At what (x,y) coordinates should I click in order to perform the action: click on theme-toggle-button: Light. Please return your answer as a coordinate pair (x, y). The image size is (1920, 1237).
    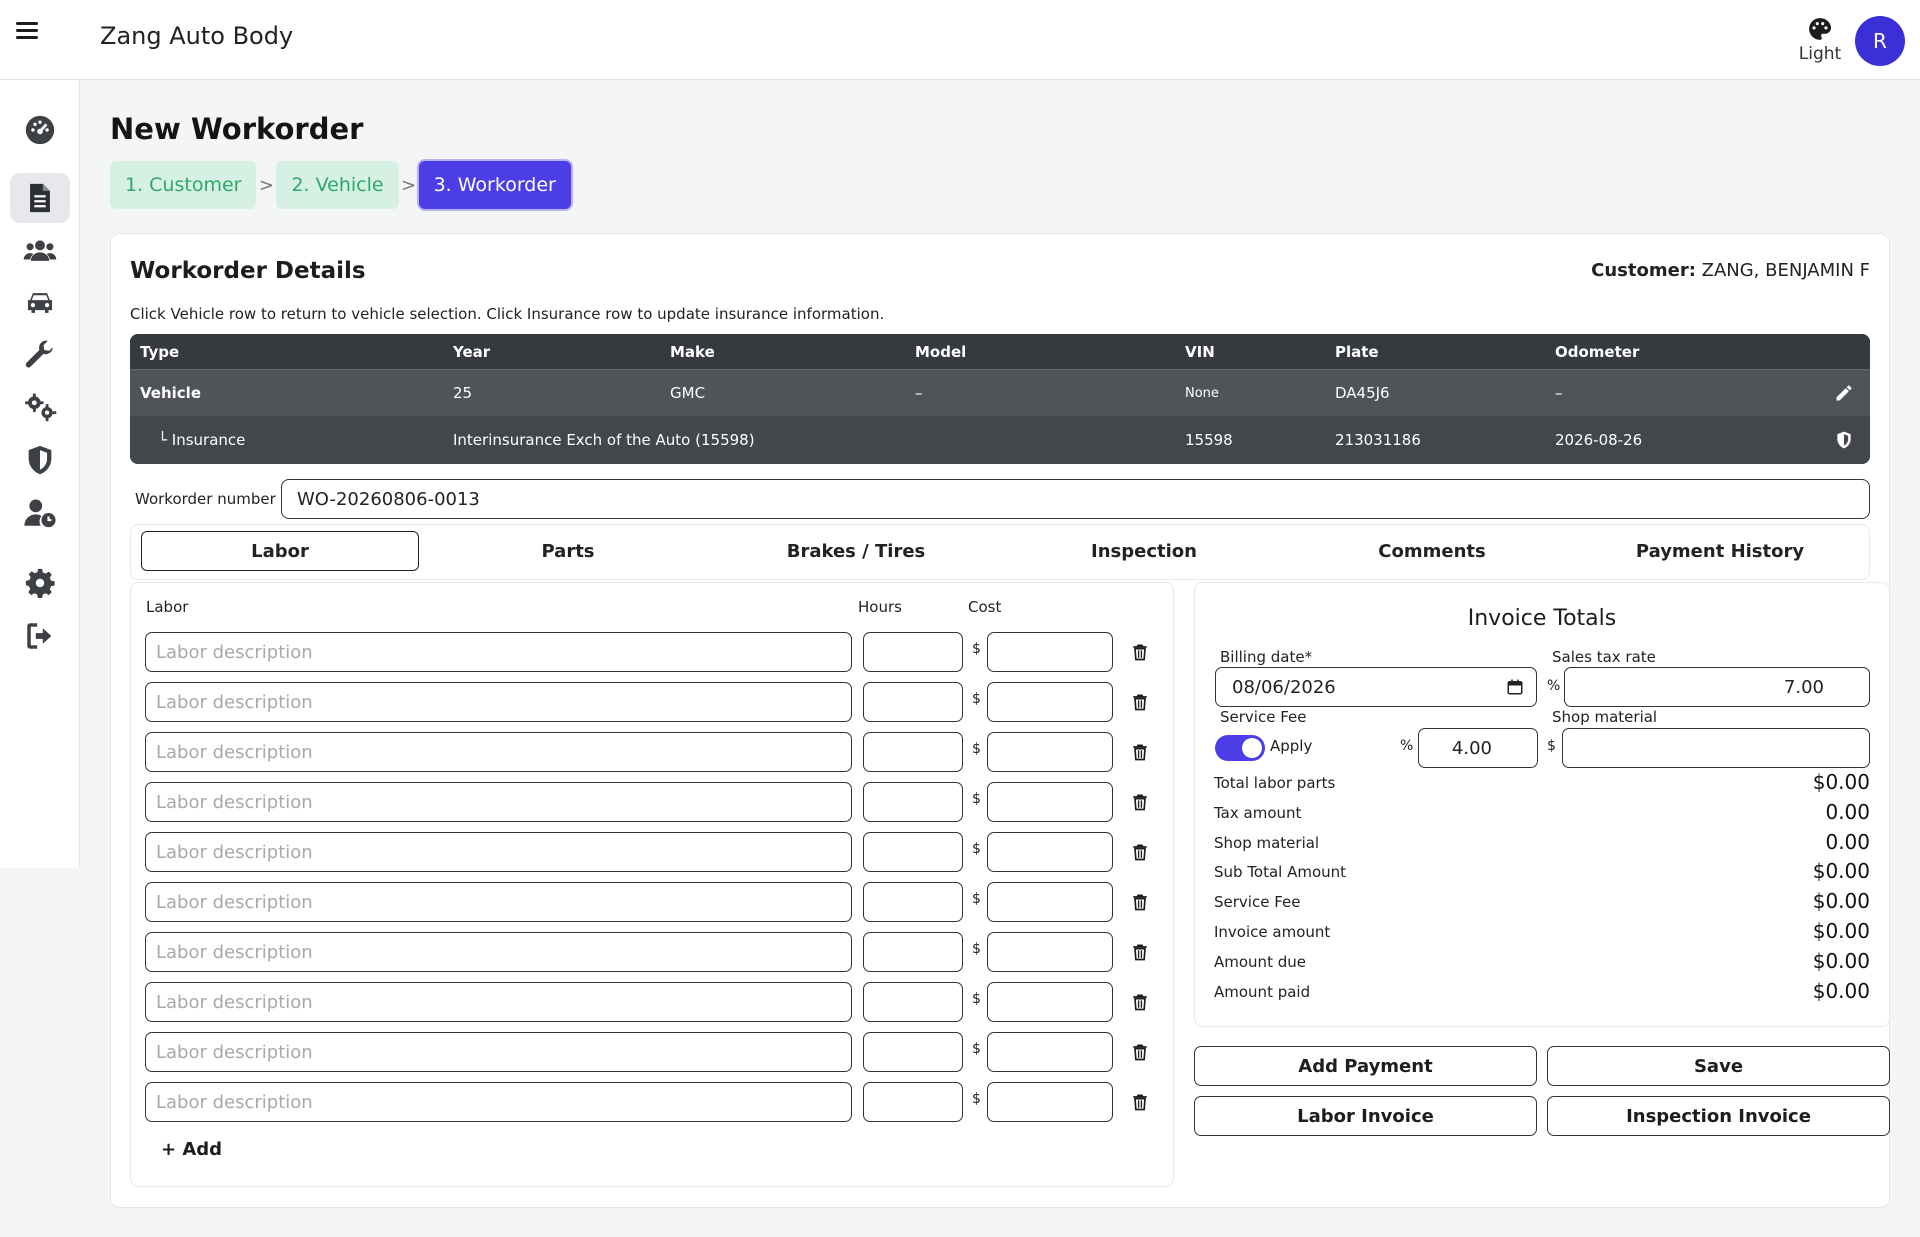
    Looking at the image, I should click on (1820, 40).